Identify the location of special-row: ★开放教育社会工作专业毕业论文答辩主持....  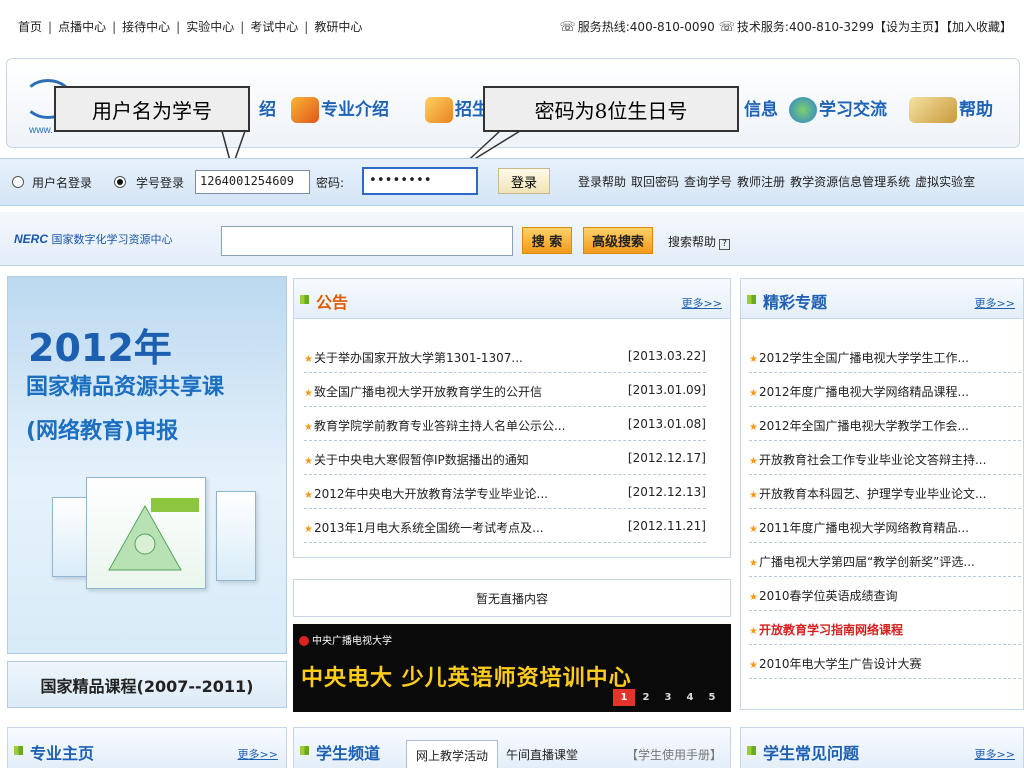
(885, 458).